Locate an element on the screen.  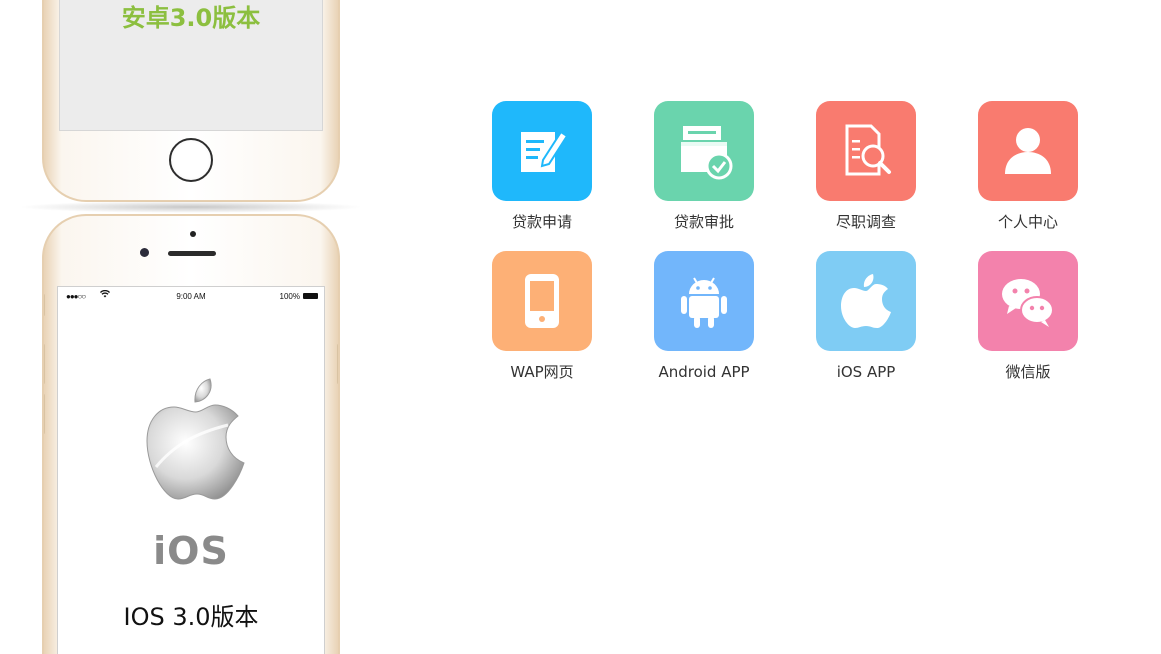
feature-wechat: 微信版 is located at coordinates (1028, 316).